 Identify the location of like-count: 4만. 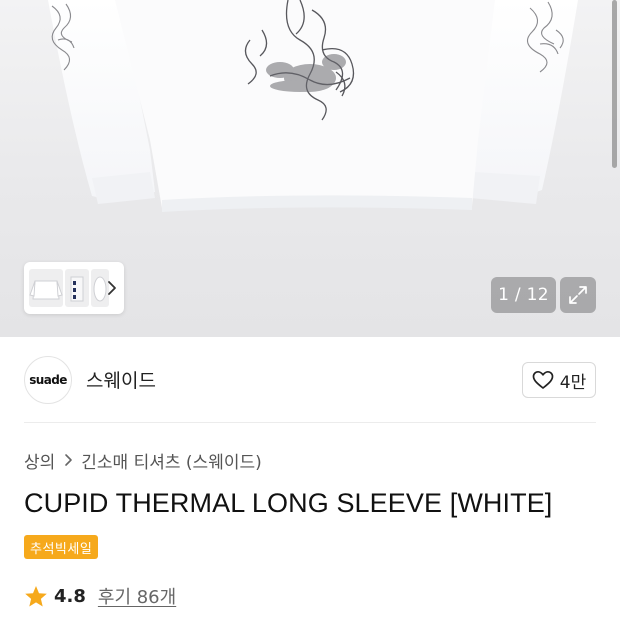
(573, 382).